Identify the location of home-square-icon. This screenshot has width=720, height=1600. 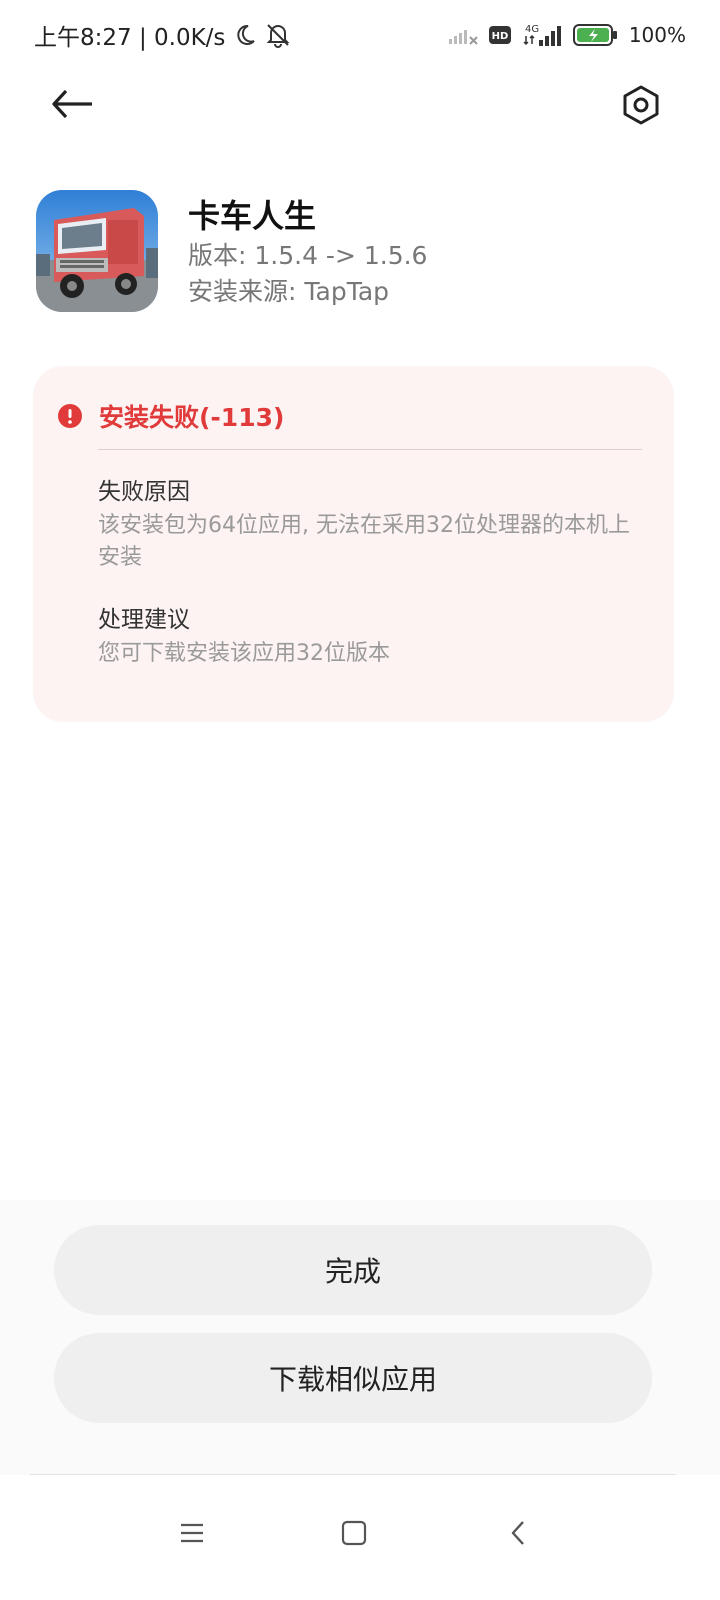
(354, 1533).